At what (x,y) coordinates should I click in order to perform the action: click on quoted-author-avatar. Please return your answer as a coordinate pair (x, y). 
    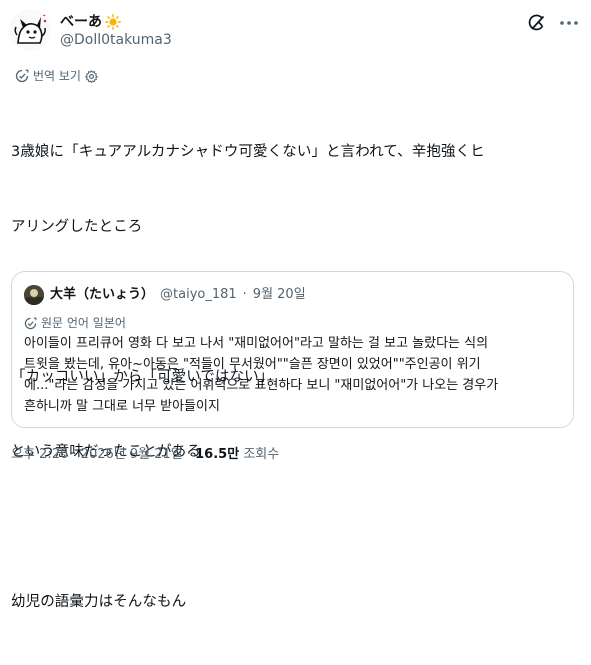
    Looking at the image, I should click on (34, 295).